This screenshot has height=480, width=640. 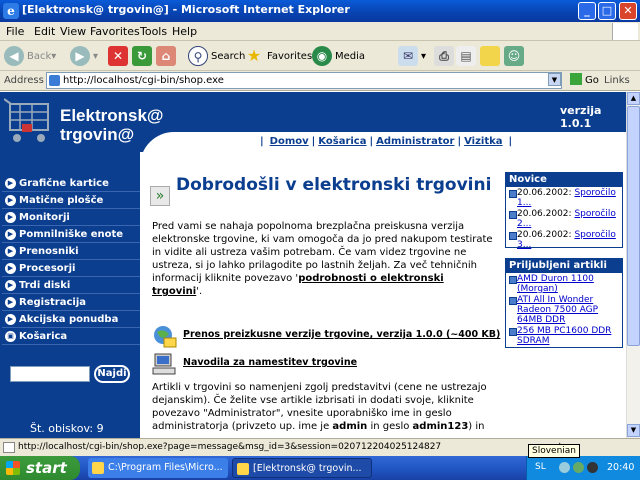 I want to click on system-tray: SL 20:40, so click(x=583, y=468).